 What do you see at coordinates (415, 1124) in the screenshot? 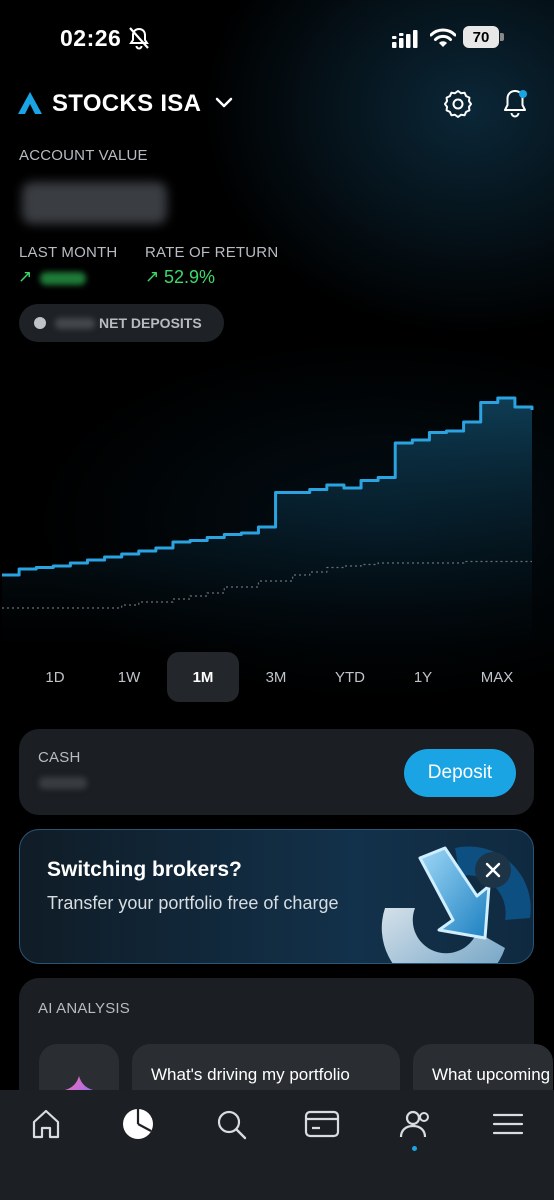
I see `community-icon` at bounding box center [415, 1124].